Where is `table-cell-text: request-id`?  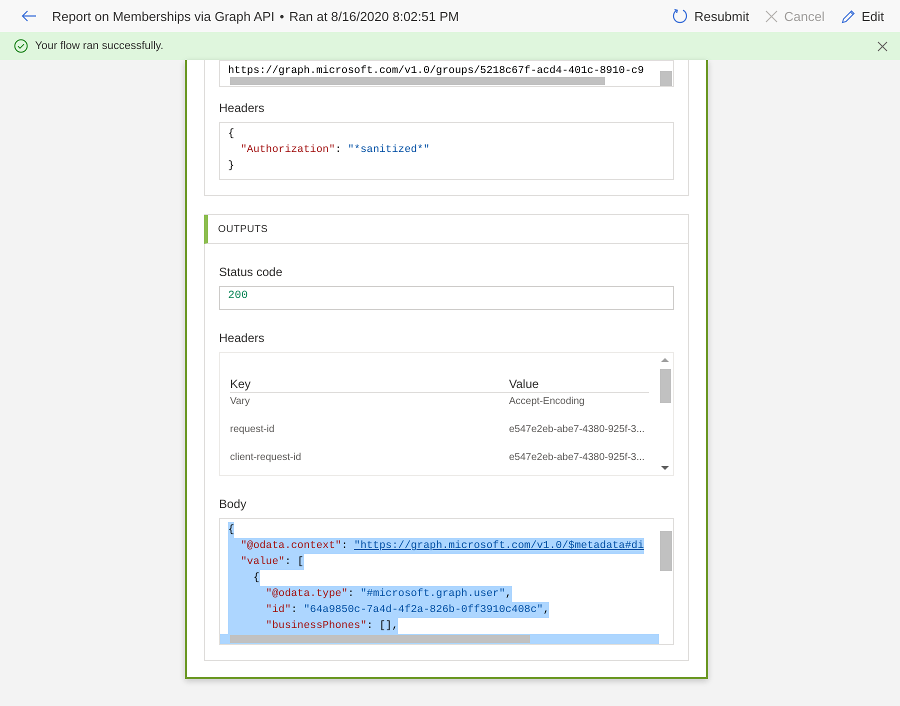 table-cell-text: request-id is located at coordinates (253, 430).